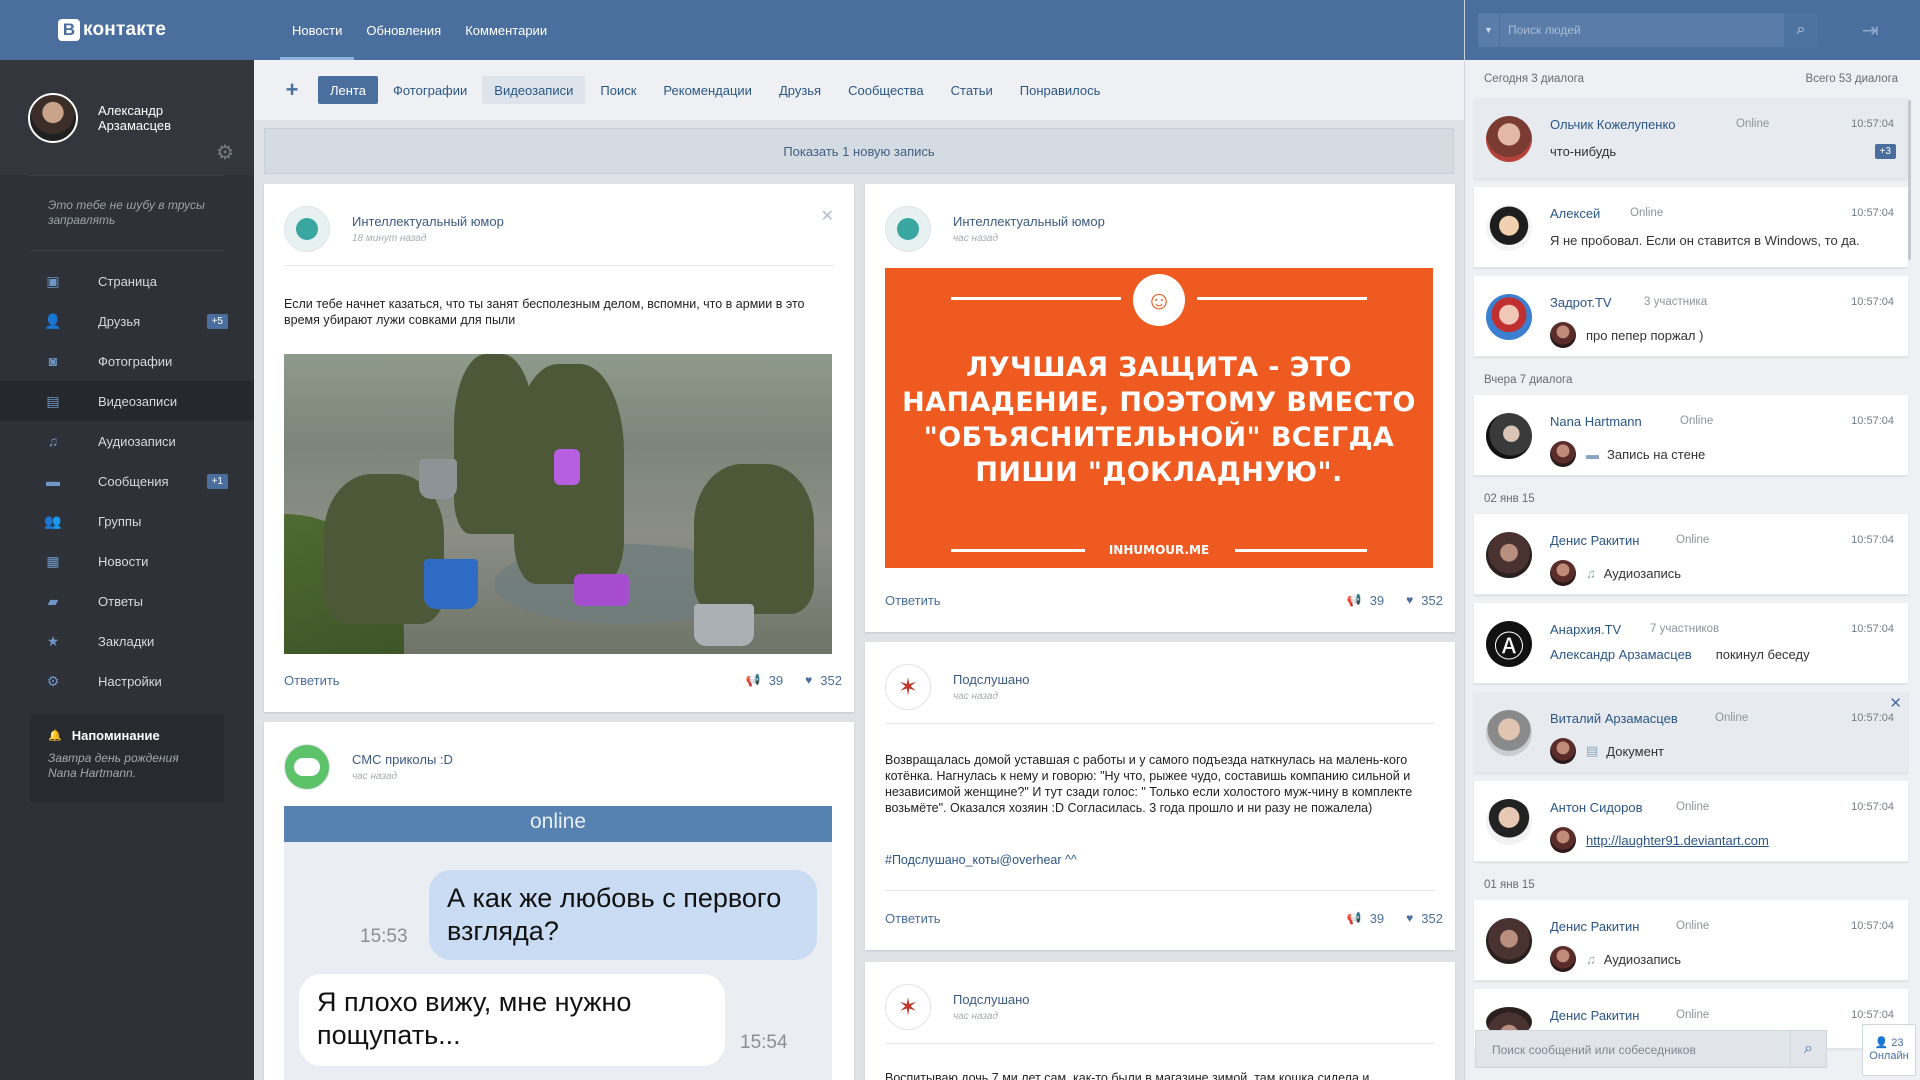 This screenshot has width=1920, height=1080. What do you see at coordinates (1613, 124) in the screenshot?
I see `dialog-name: Ольчик Кожелупенко` at bounding box center [1613, 124].